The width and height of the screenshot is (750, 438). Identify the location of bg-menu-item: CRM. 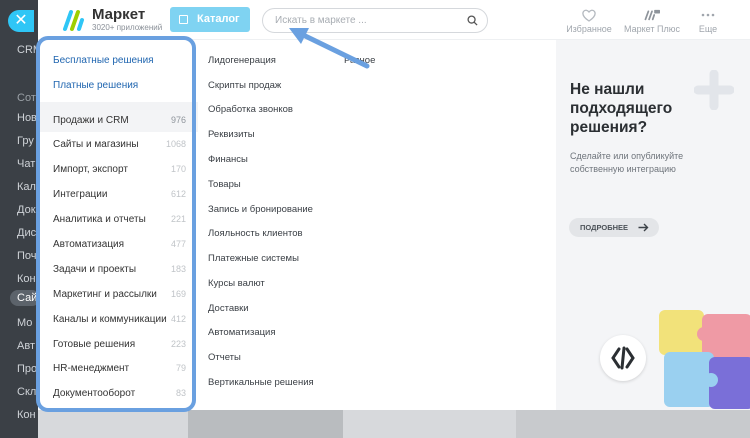
(27, 50).